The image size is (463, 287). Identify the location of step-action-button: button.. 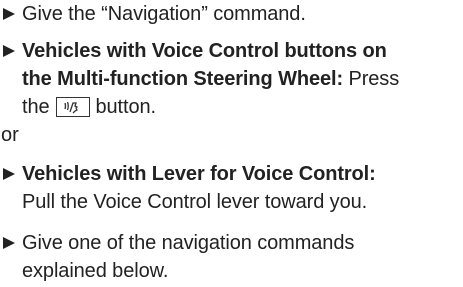
(126, 107).